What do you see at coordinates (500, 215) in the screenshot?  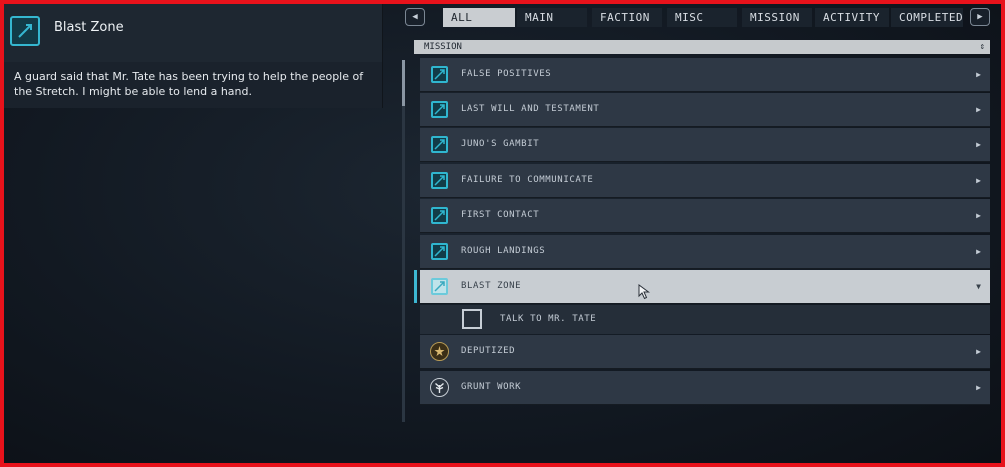 I see `quest-name: FIRST CONTACT` at bounding box center [500, 215].